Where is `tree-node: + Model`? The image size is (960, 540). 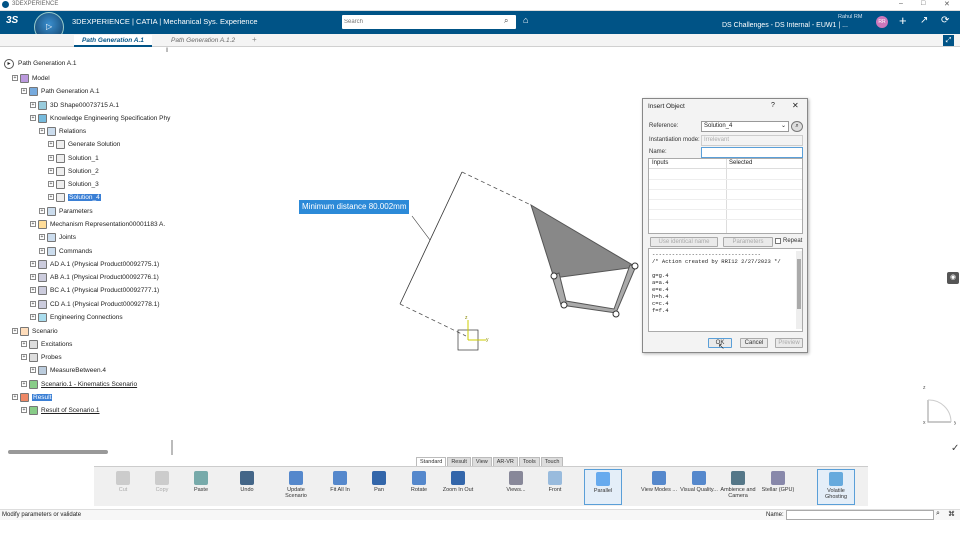 tree-node: + Model is located at coordinates (31, 78).